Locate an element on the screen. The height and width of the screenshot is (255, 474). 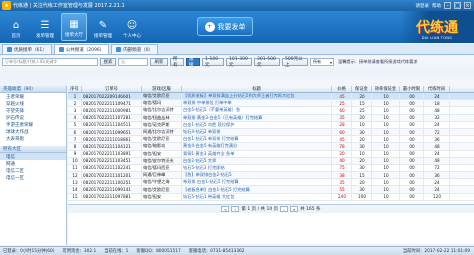
publish-order-button: + 我要发单 is located at coordinates (225, 26).